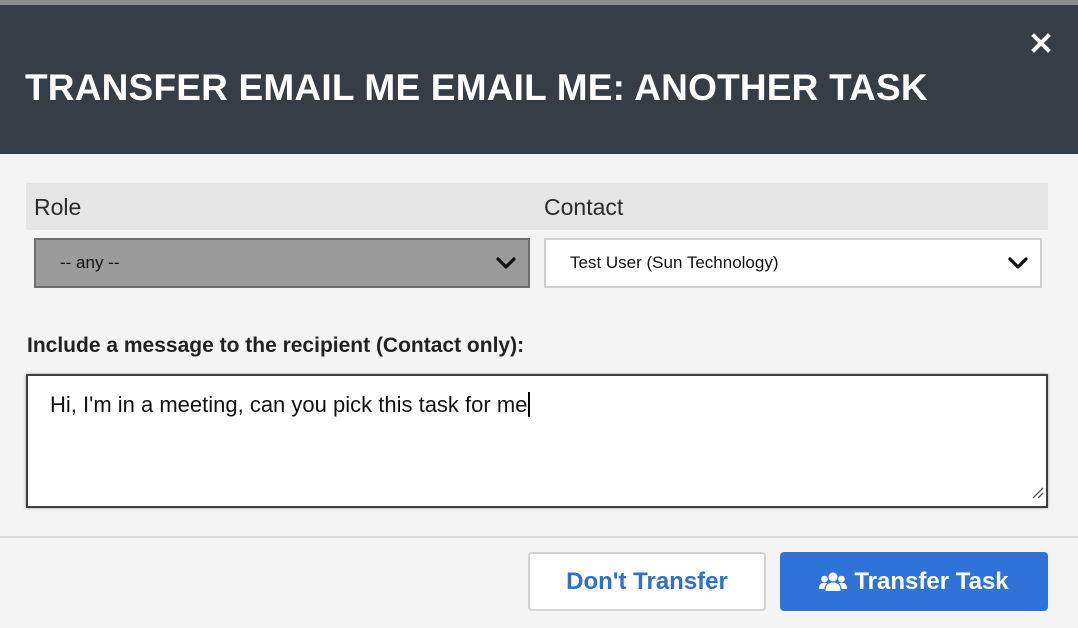 The width and height of the screenshot is (1078, 628). What do you see at coordinates (674, 262) in the screenshot?
I see `contact-select-value: Test User (Sun Technology)` at bounding box center [674, 262].